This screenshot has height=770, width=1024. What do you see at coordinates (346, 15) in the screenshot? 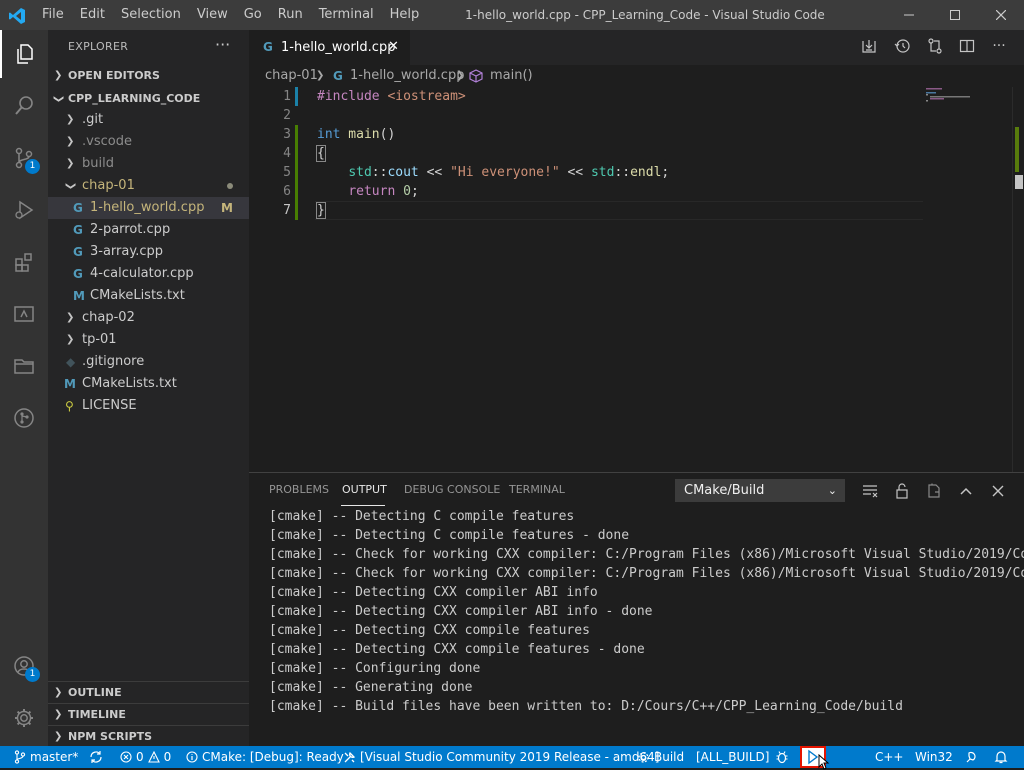
I see `menu-terminal: Terminal` at bounding box center [346, 15].